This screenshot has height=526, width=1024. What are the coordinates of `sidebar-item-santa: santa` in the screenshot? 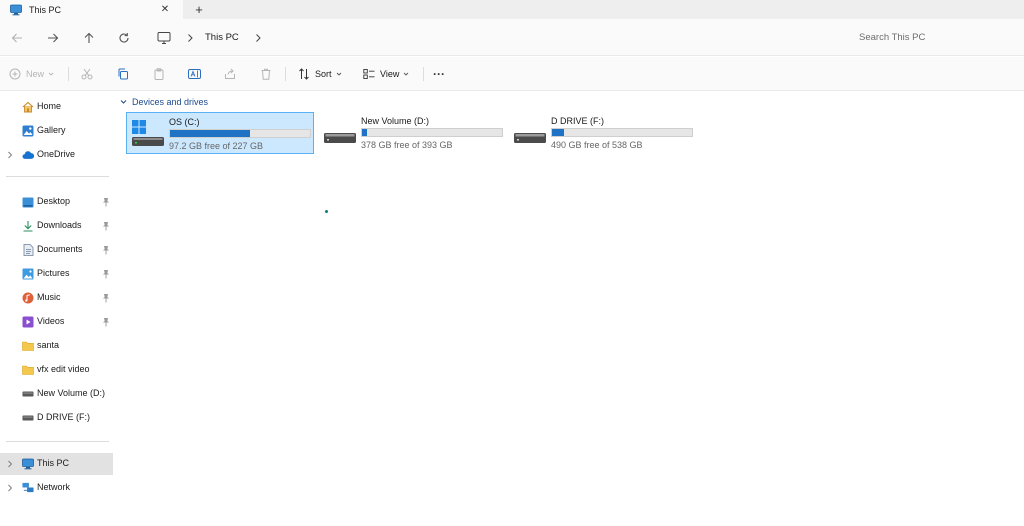 It's located at (56, 346).